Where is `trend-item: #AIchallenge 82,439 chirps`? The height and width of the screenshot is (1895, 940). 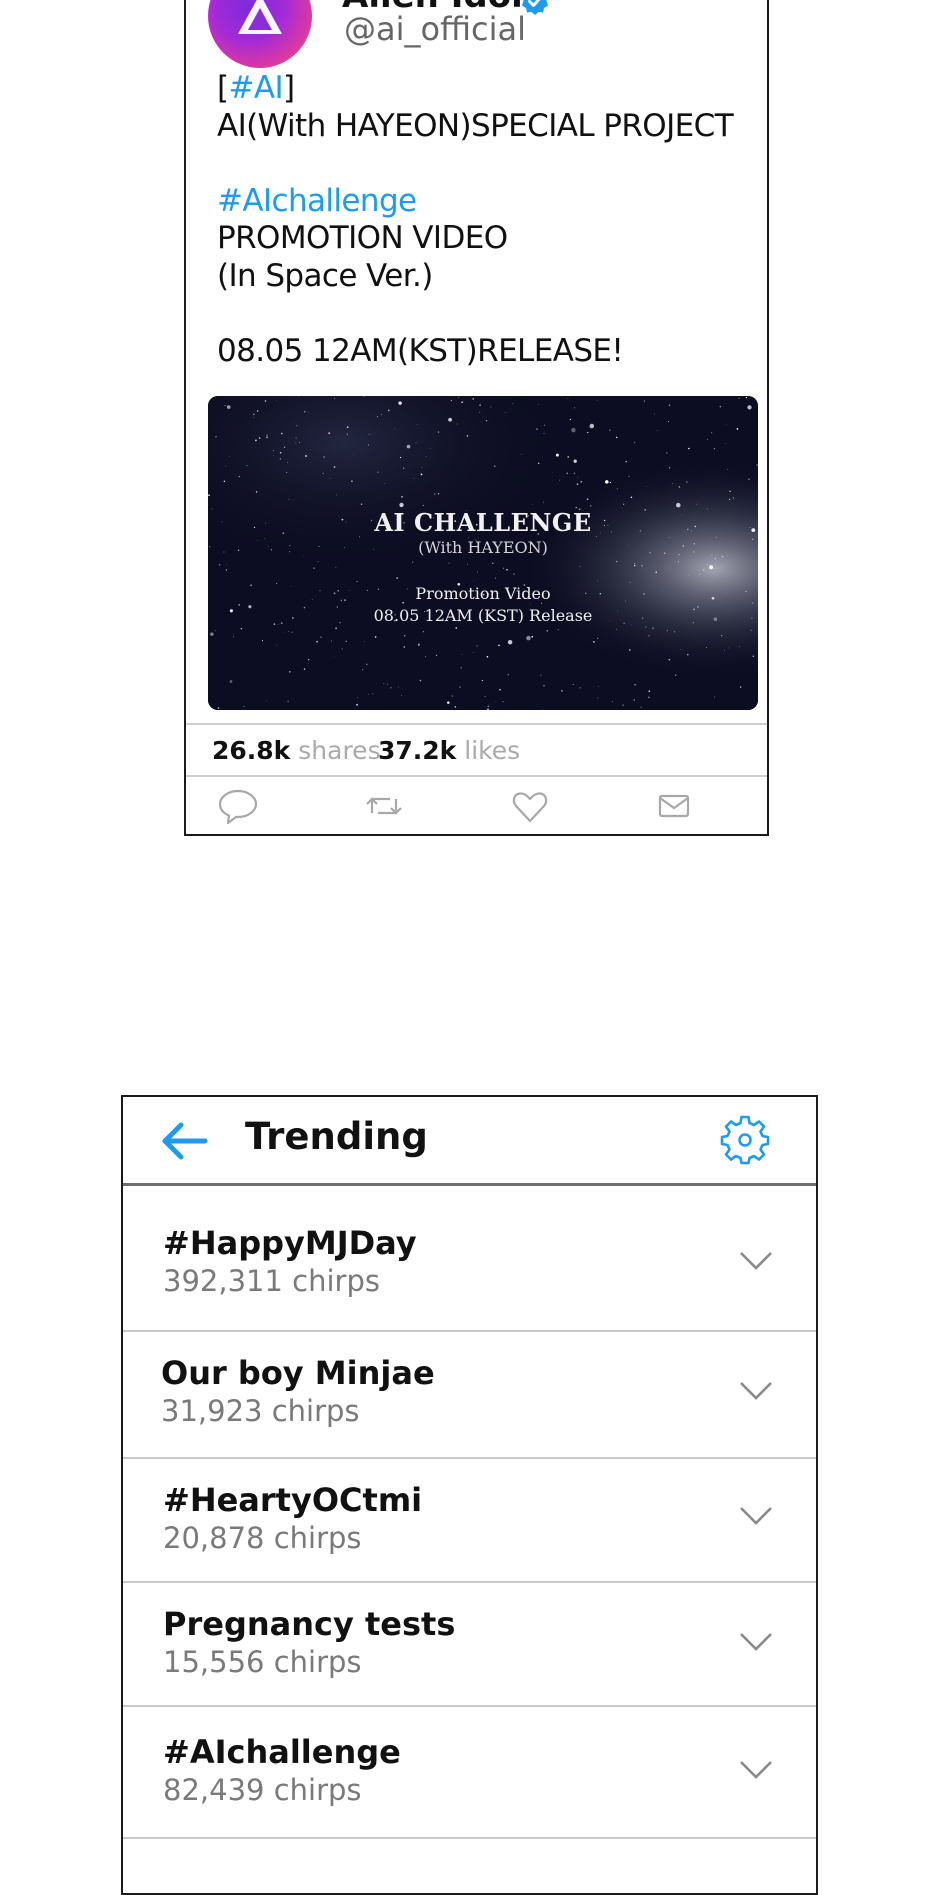 trend-item: #AIchallenge 82,439 chirps is located at coordinates (469, 1773).